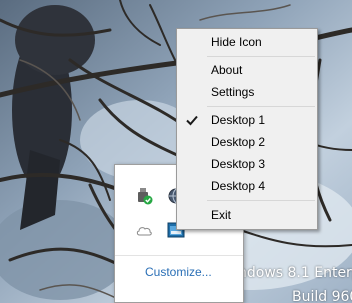 The height and width of the screenshot is (303, 352). What do you see at coordinates (144, 196) in the screenshot?
I see `usb-drive-ok-icon` at bounding box center [144, 196].